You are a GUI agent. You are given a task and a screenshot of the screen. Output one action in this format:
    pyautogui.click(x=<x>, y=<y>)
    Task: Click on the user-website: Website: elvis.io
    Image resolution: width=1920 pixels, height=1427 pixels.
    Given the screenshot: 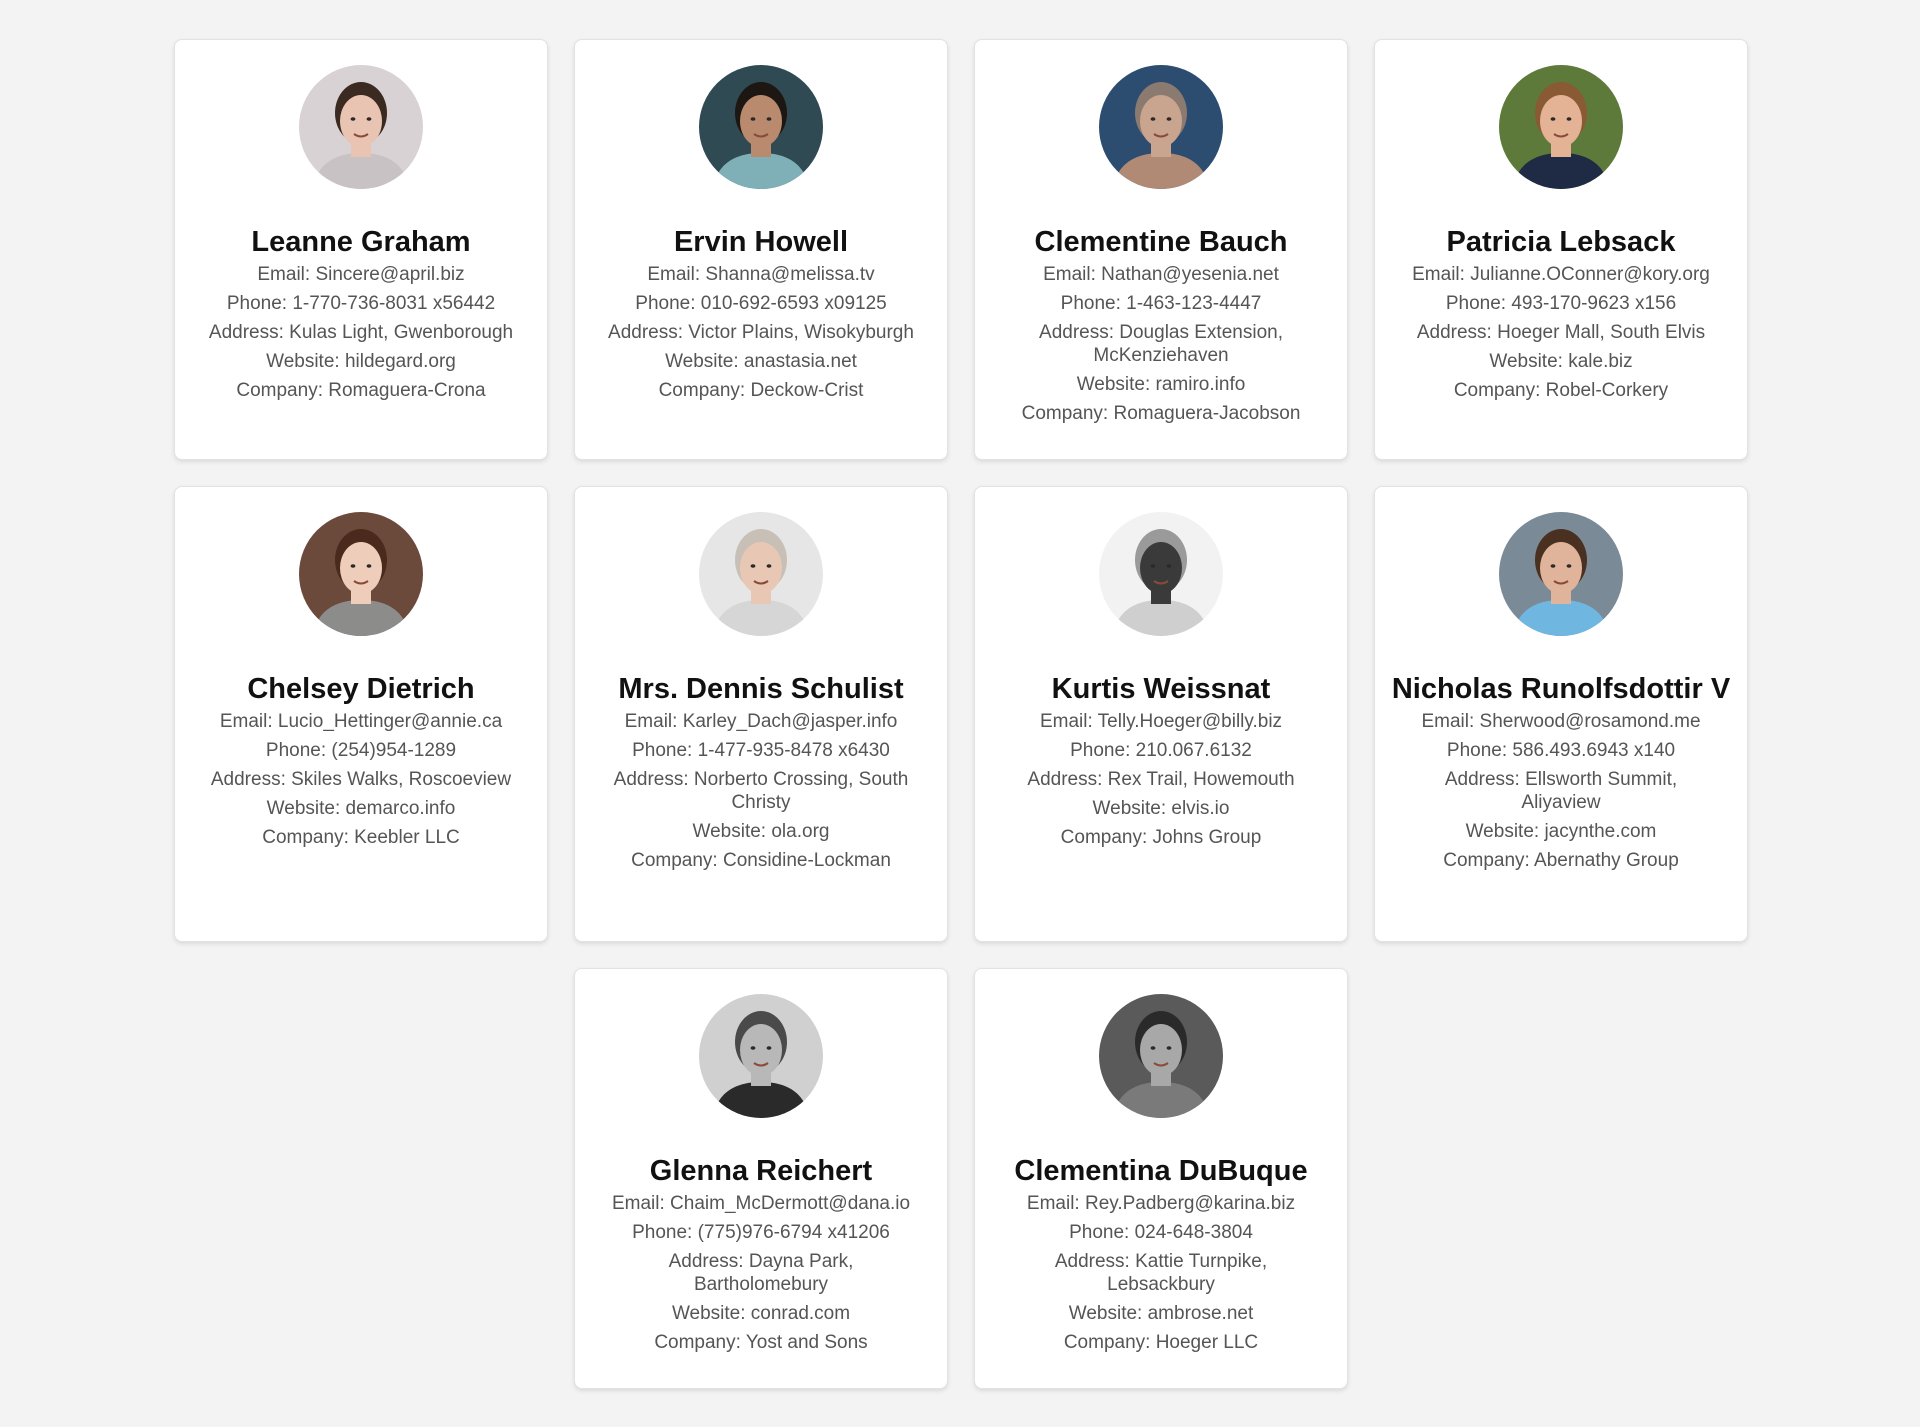 What is the action you would take?
    pyautogui.click(x=1161, y=808)
    